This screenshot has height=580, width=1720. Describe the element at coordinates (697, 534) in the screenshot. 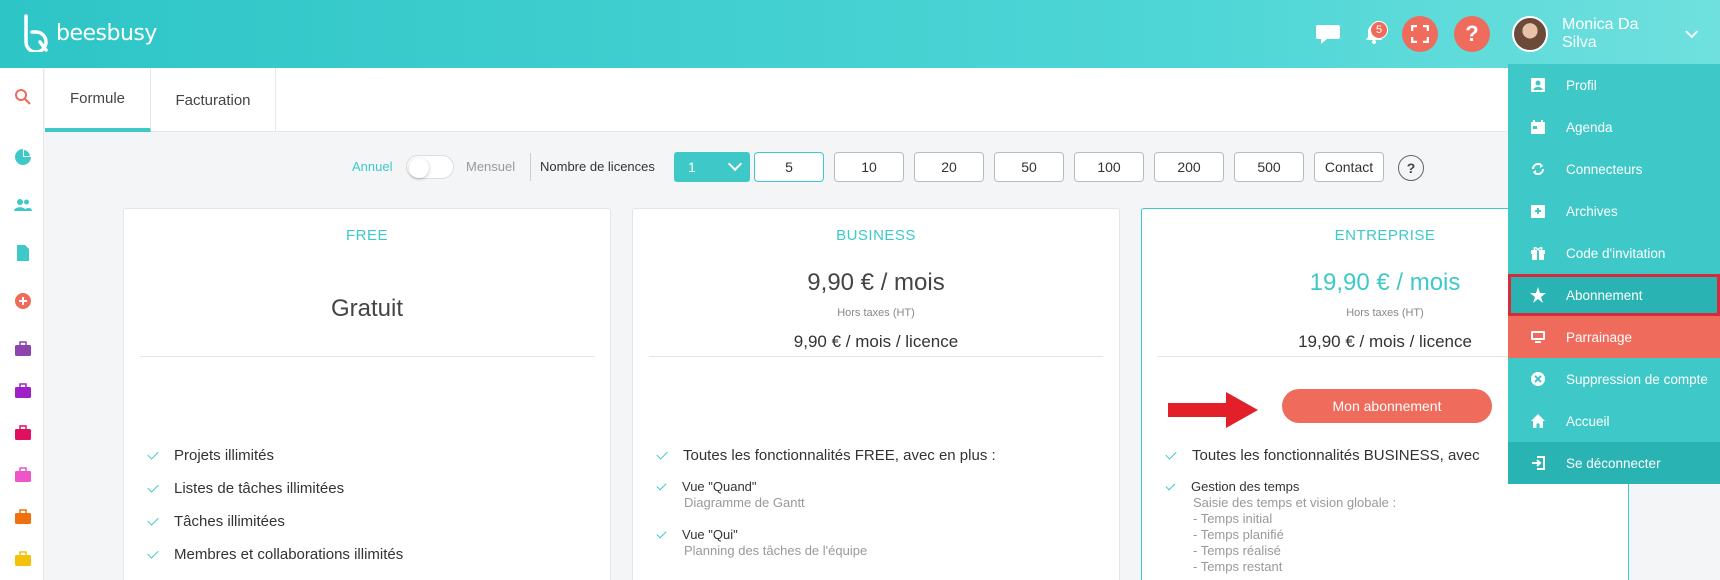

I see `feature-item: Vue "Qui"` at that location.